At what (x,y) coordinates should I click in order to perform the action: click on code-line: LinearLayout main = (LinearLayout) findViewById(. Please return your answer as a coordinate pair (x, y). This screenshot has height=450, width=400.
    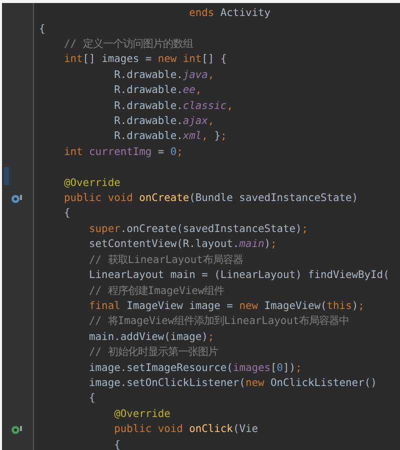
    Looking at the image, I should click on (239, 276).